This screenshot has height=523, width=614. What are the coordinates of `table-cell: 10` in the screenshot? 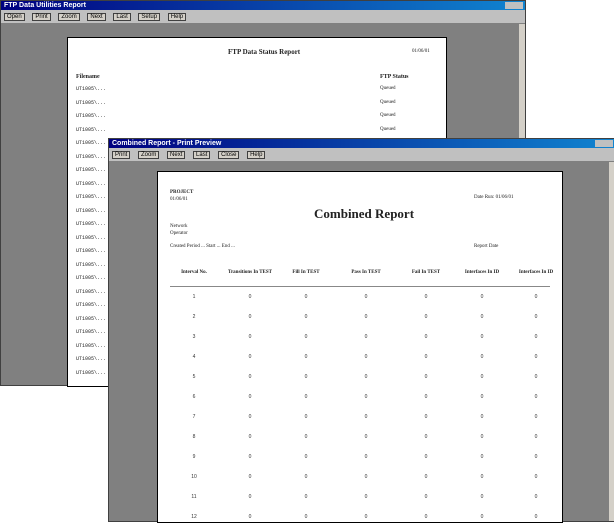 It's located at (194, 477).